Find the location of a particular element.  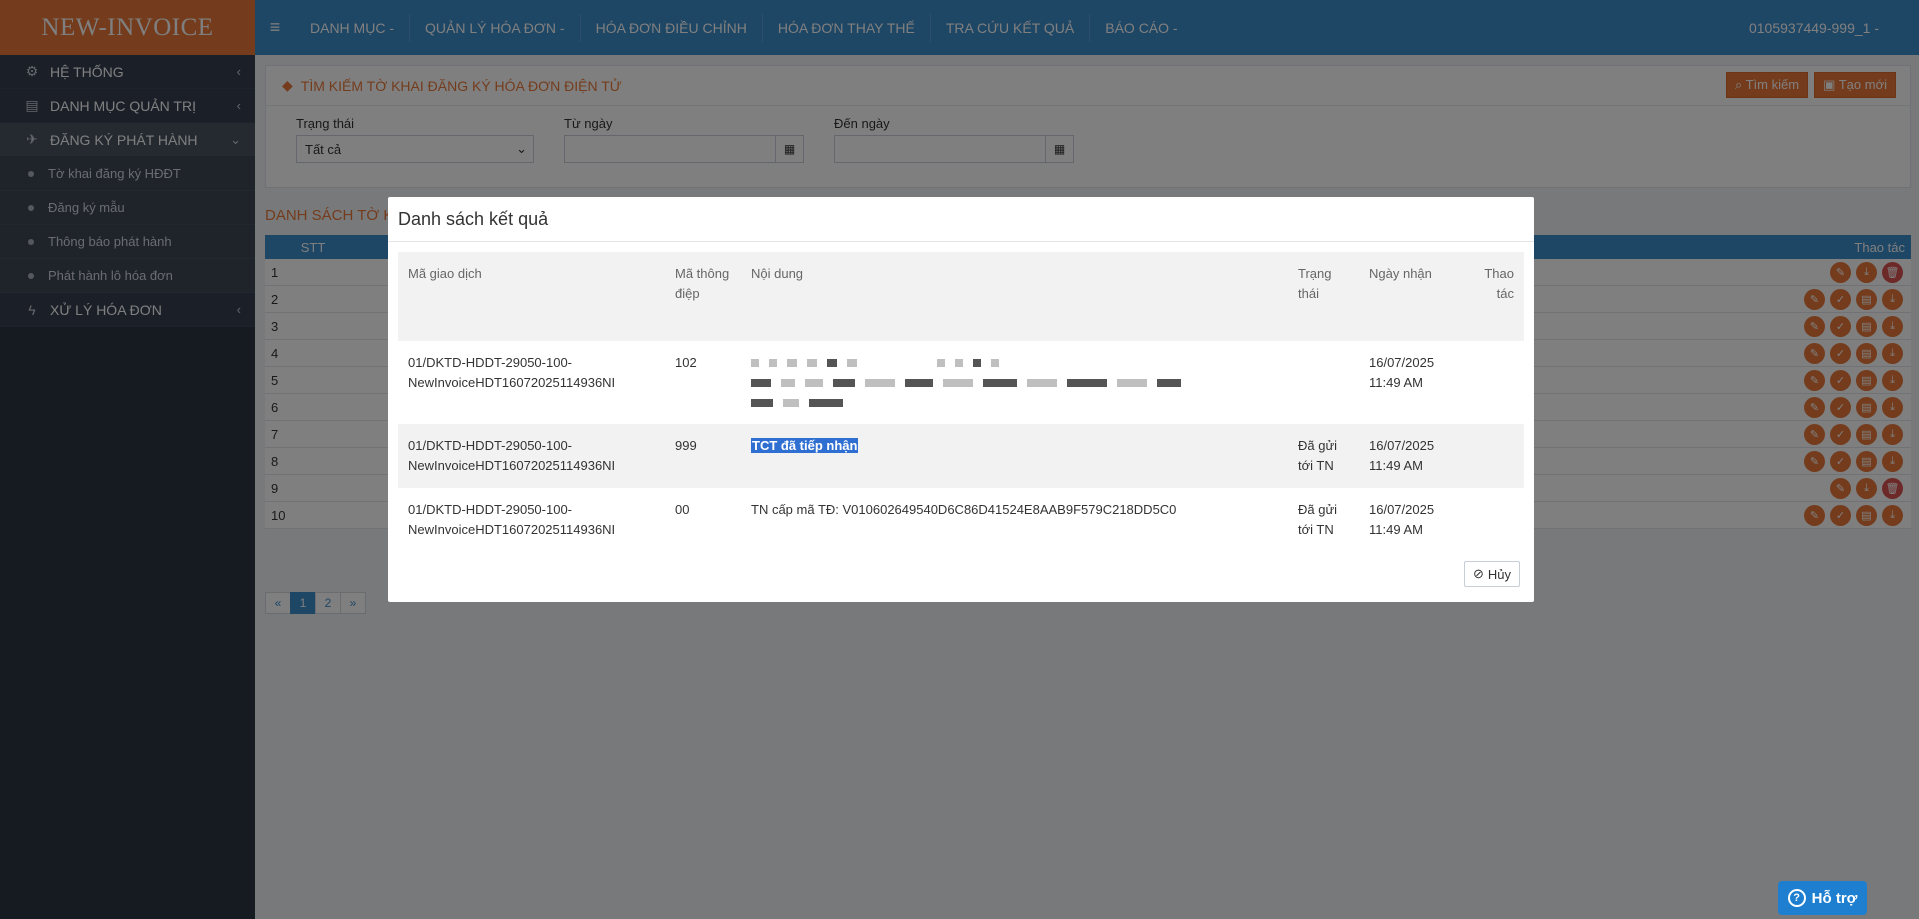

row-msg: 999 is located at coordinates (686, 445).